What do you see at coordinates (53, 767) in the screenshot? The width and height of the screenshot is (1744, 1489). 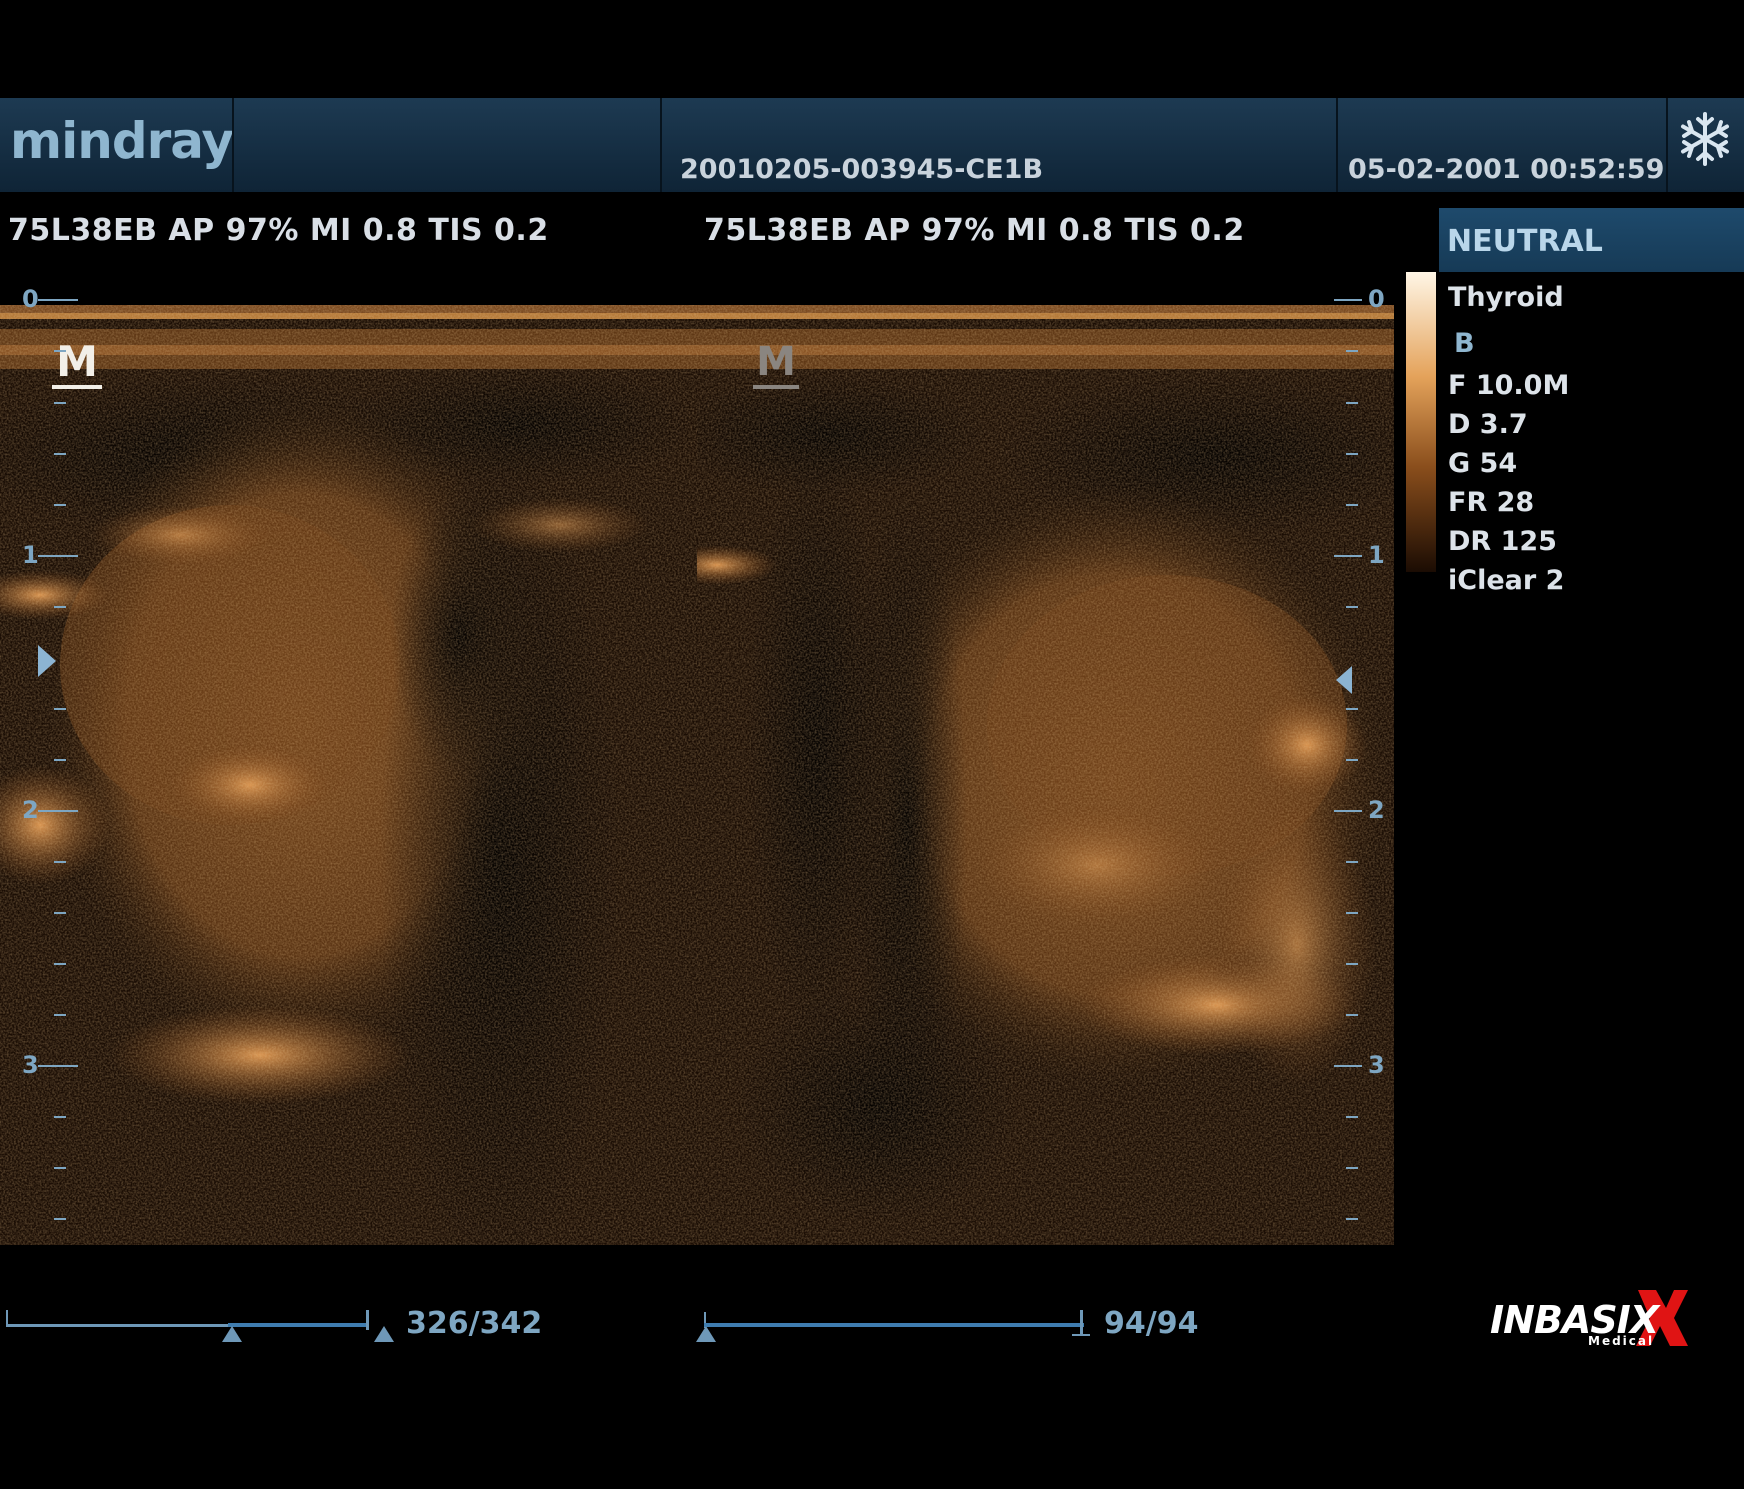 I see `left-depth-scale: 0 1 2 3` at bounding box center [53, 767].